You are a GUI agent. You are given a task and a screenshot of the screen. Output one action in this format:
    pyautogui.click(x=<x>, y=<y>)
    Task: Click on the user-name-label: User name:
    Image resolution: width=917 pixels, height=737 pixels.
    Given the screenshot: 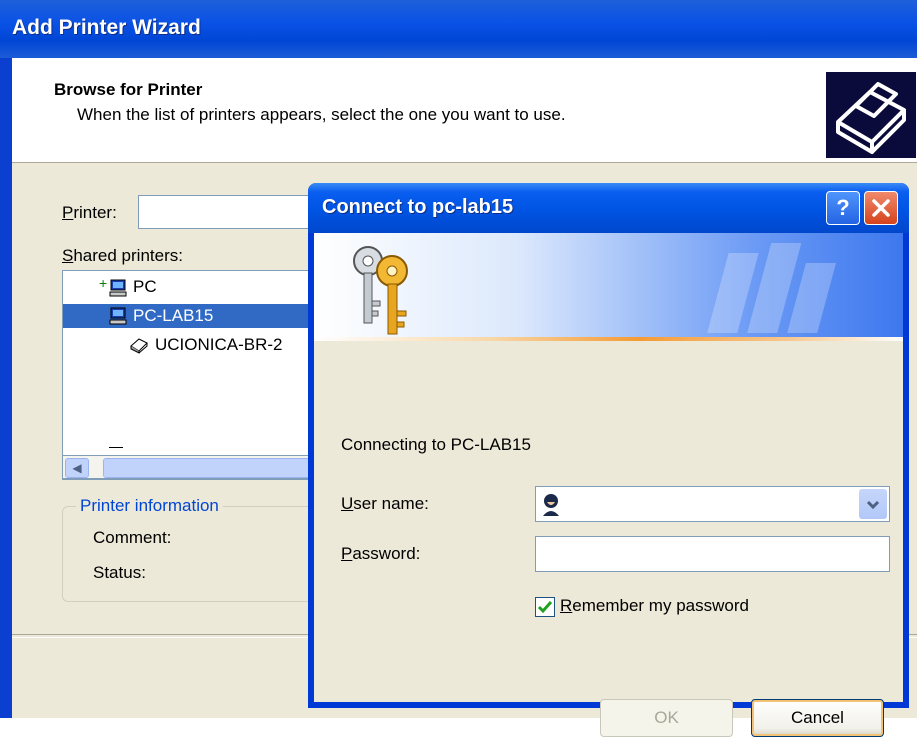 What is the action you would take?
    pyautogui.click(x=385, y=503)
    